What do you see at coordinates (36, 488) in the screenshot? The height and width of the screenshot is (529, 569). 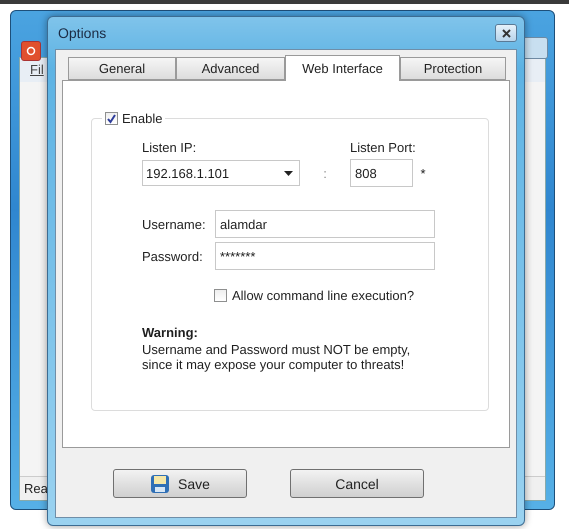 I see `status-text: Rea` at bounding box center [36, 488].